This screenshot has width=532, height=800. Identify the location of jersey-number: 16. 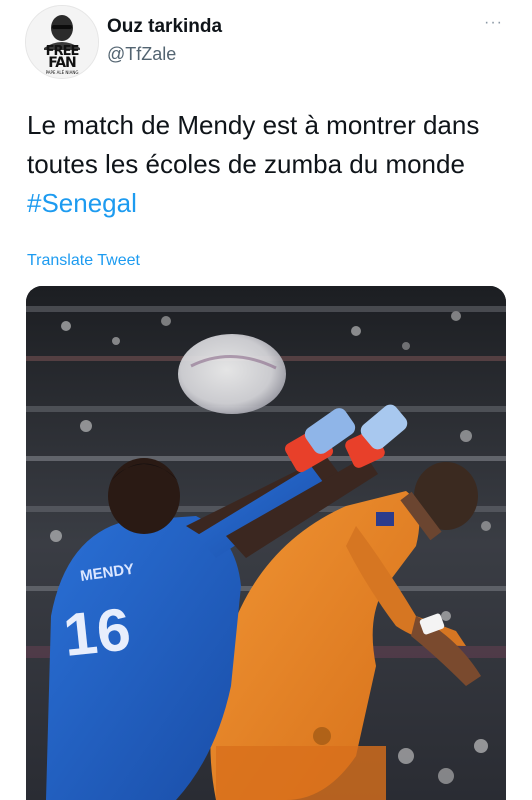
(96, 632).